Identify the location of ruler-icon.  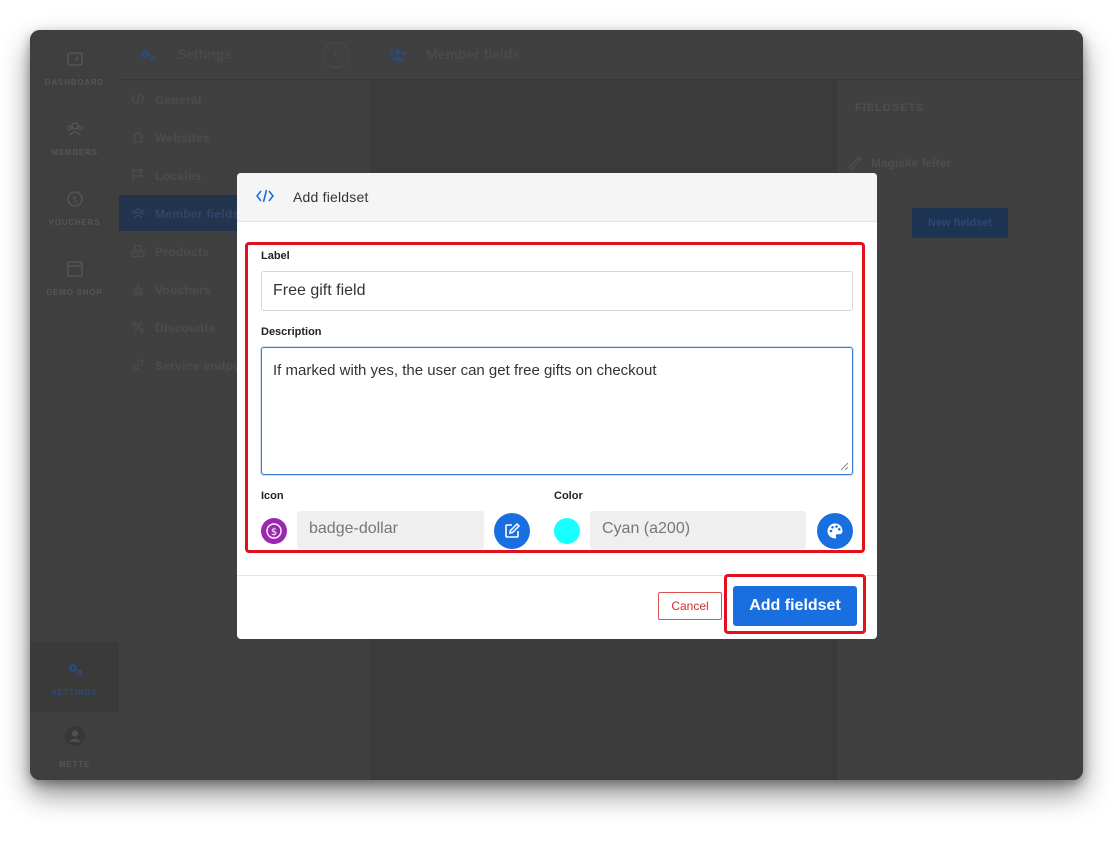
(855, 163).